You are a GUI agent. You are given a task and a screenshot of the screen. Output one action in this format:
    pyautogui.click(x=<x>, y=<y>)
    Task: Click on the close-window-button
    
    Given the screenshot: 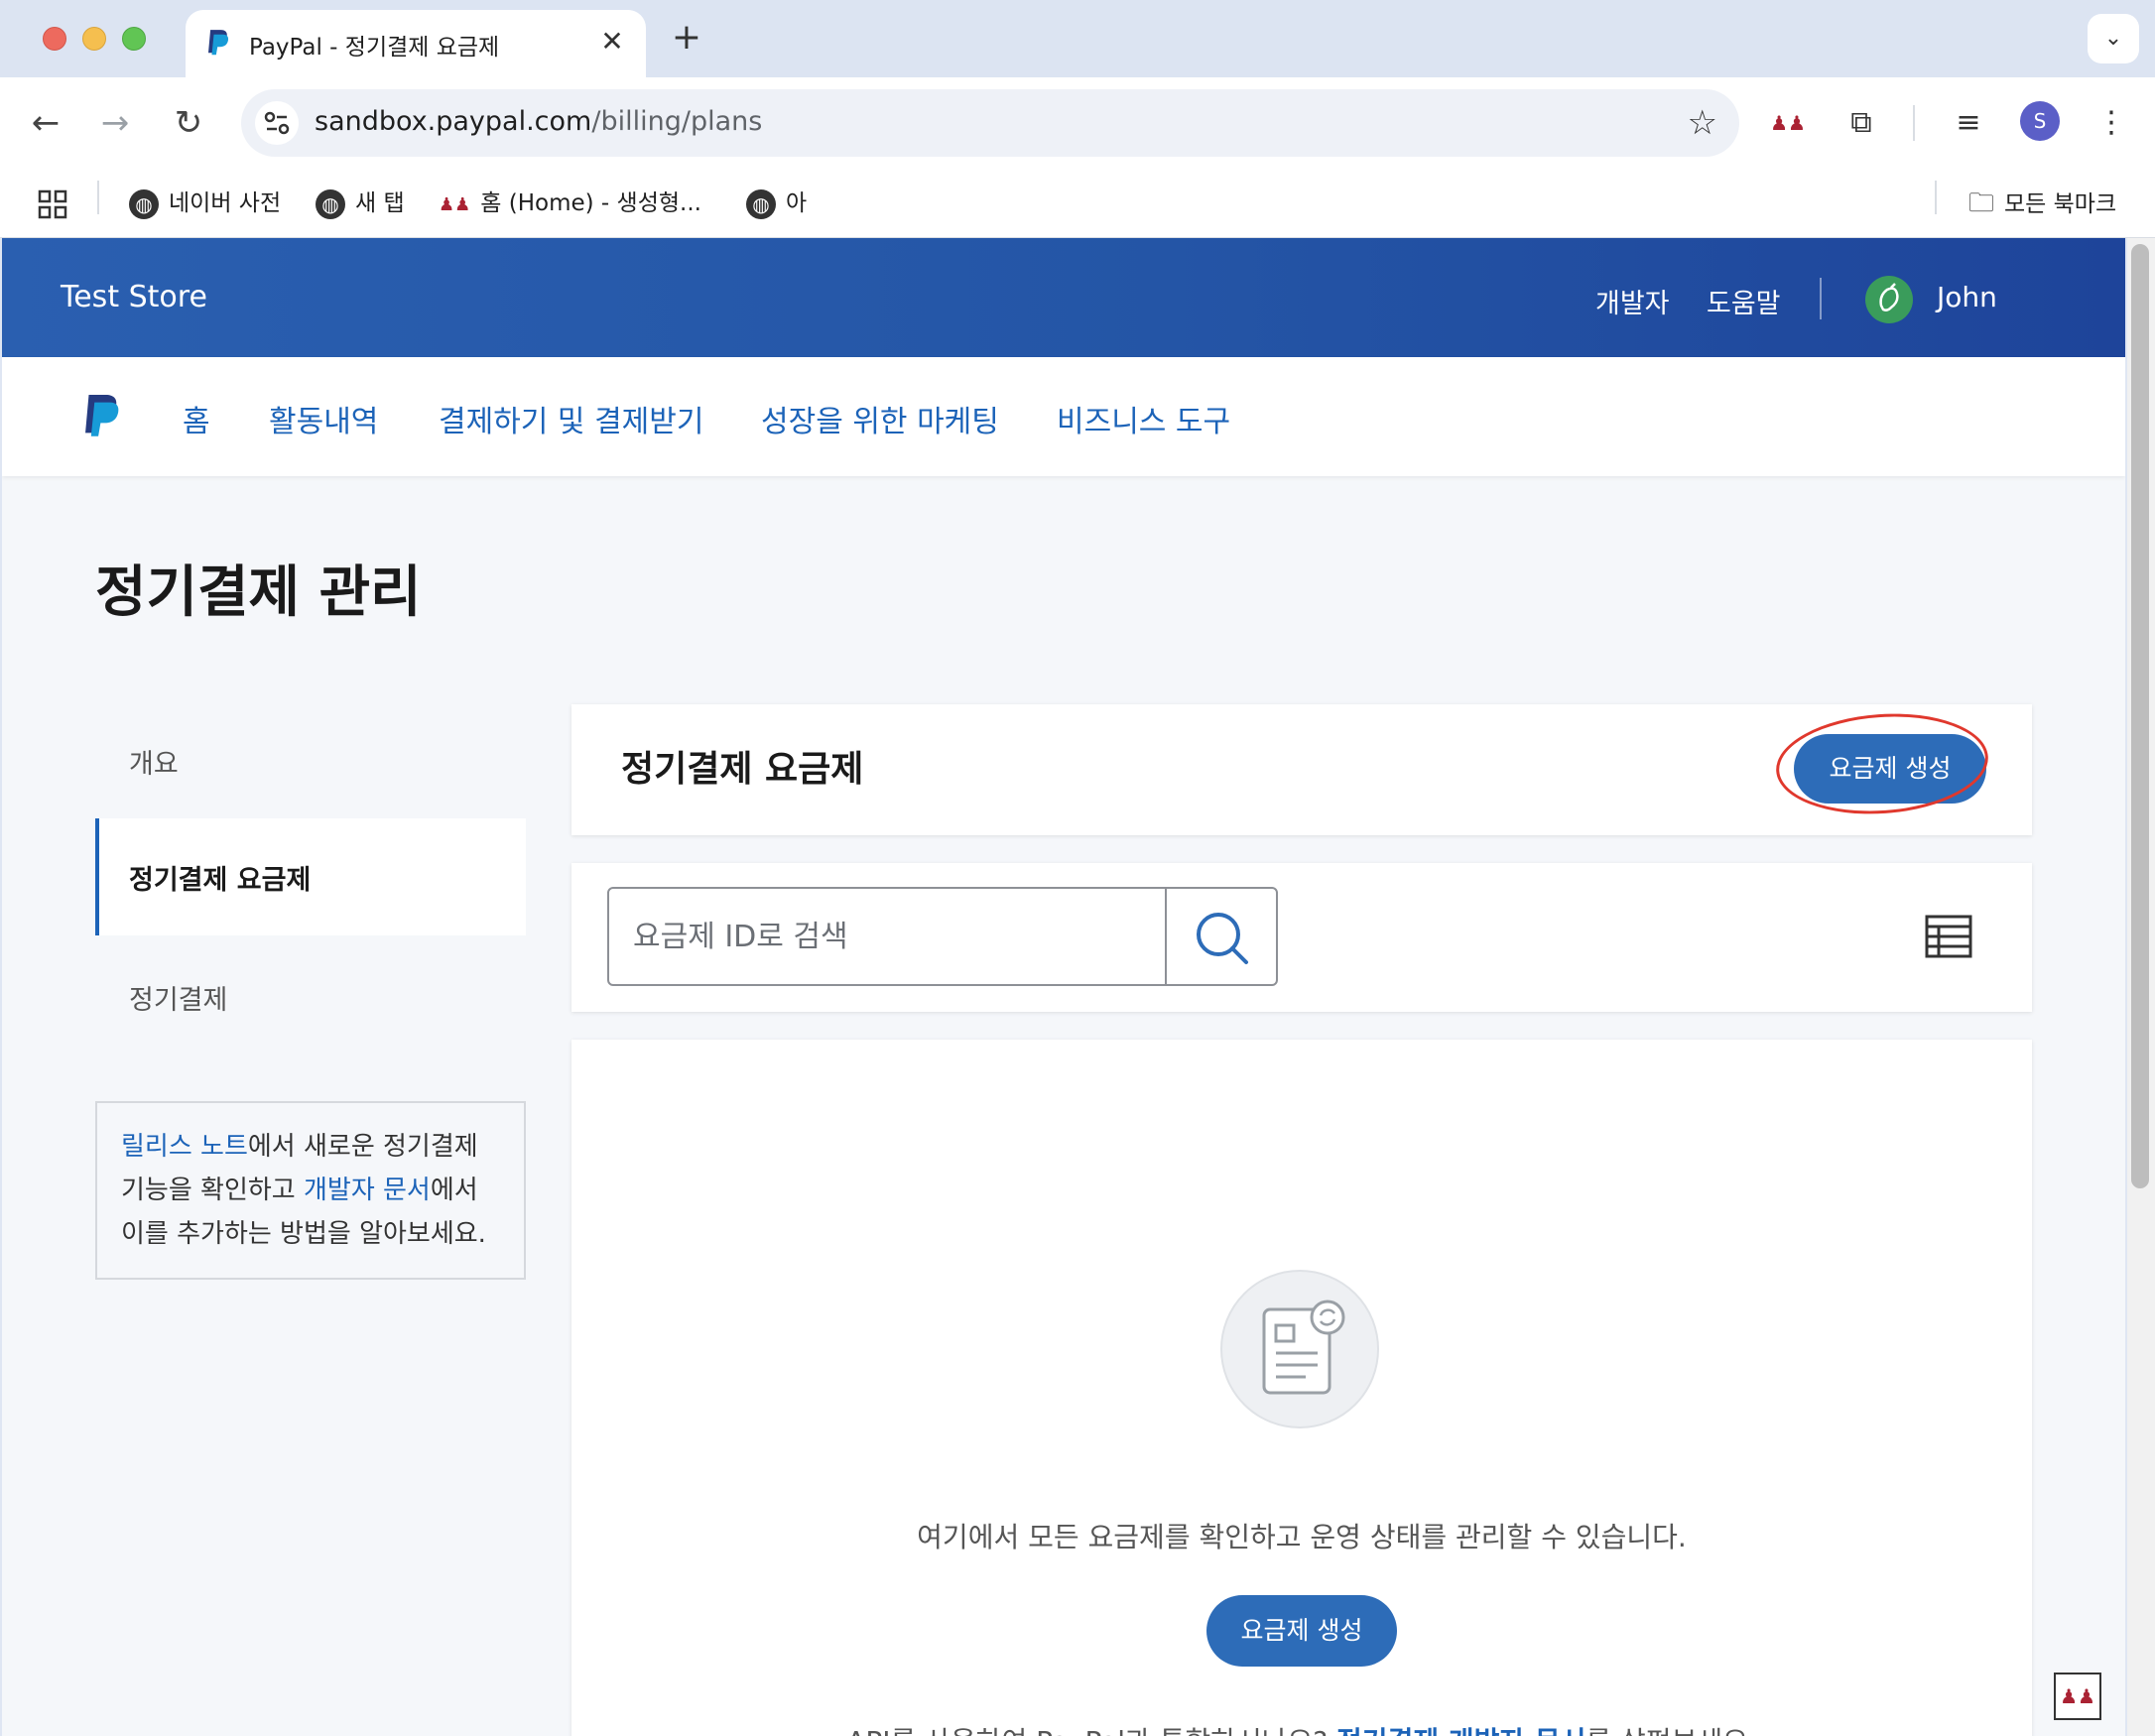 What is the action you would take?
    pyautogui.click(x=54, y=39)
    